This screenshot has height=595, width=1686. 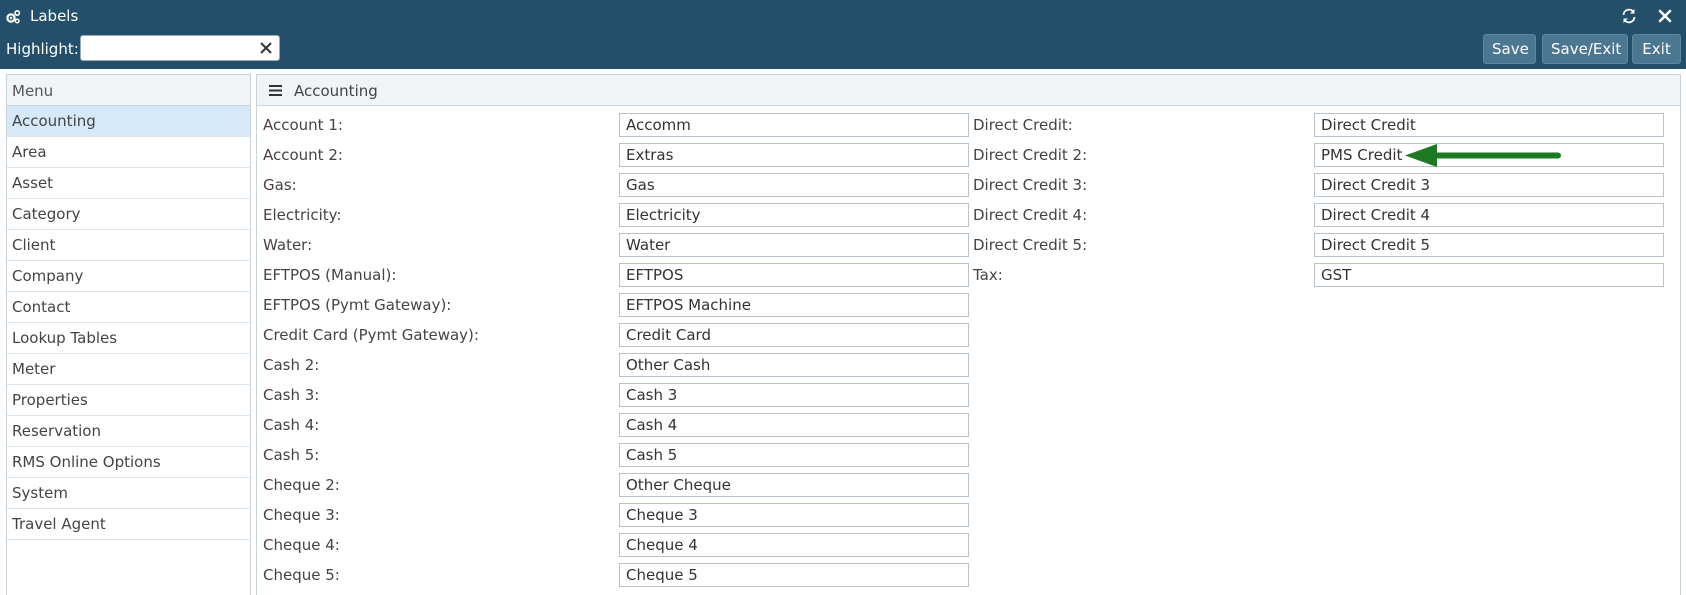 What do you see at coordinates (54, 16) in the screenshot?
I see `window-title: Labels` at bounding box center [54, 16].